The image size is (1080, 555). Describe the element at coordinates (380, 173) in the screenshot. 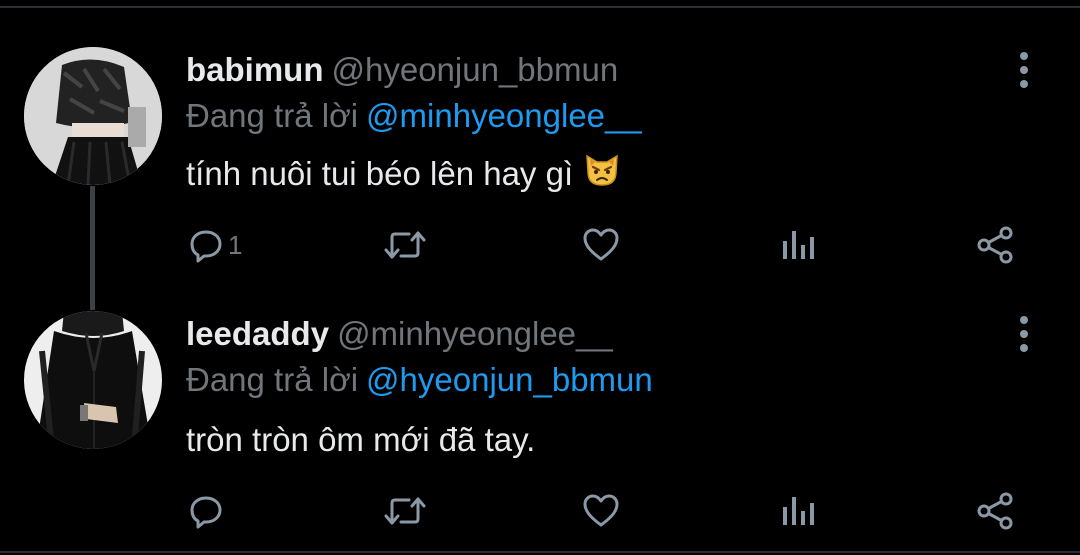

I see `tweet-text-content: tính nuôi tui béo lên hay gì` at that location.